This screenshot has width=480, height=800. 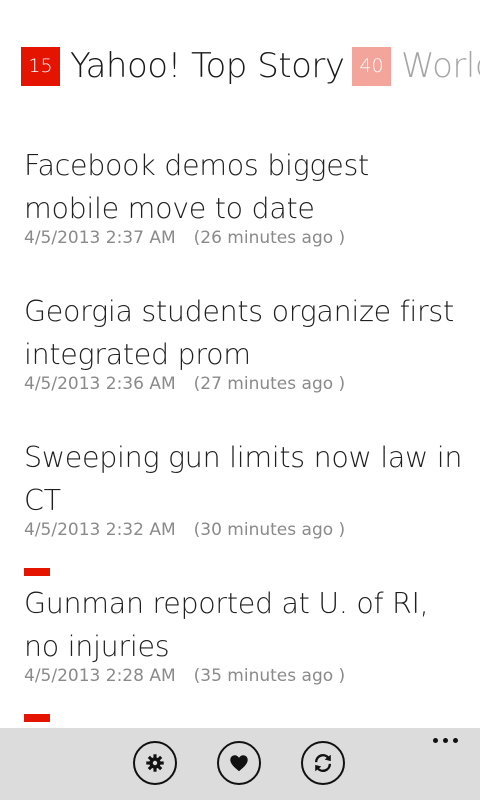 I want to click on story-timestamp: 4/5/2013 2:32 AM, so click(x=100, y=530).